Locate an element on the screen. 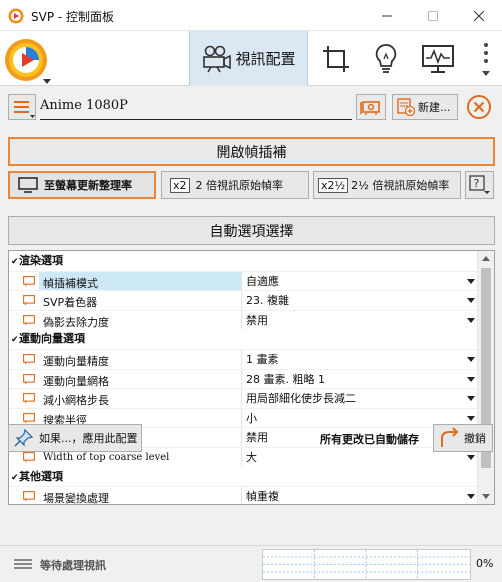 The width and height of the screenshot is (502, 582). screen-icon is located at coordinates (28, 185).